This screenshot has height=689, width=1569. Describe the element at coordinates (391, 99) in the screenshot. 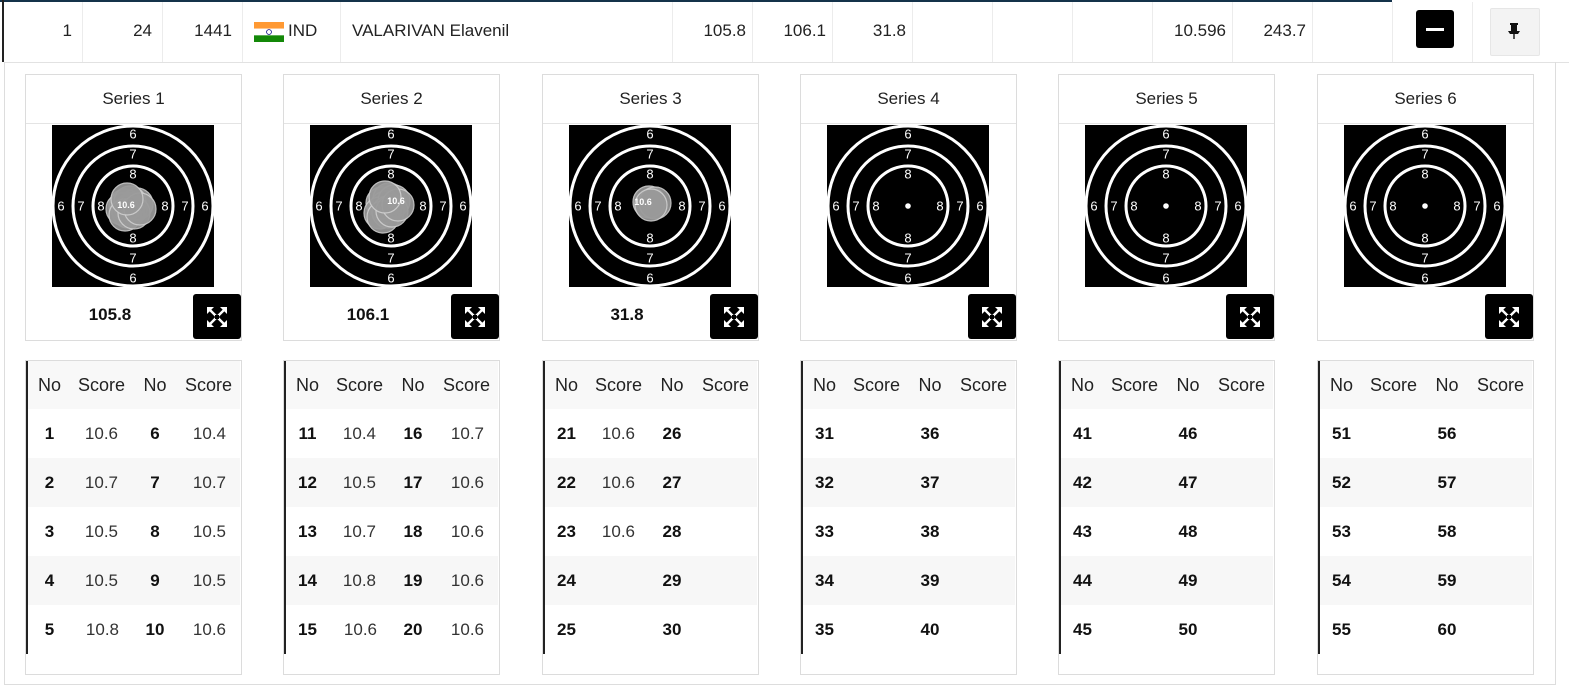

I see `series-title: Series 2` at that location.